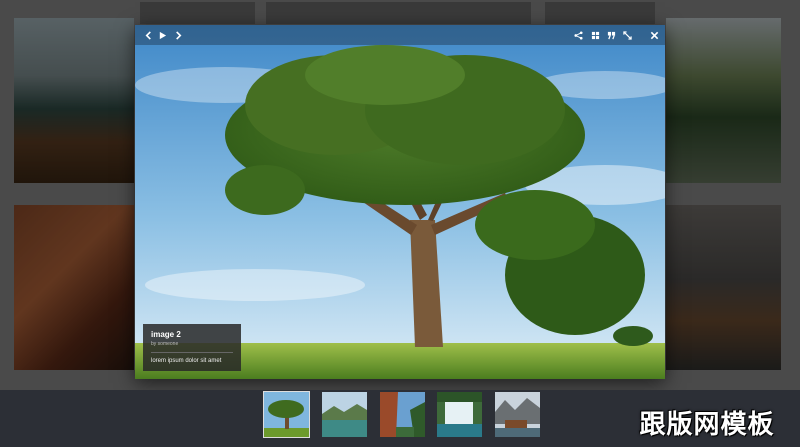  I want to click on gallery-tile-top-left, so click(197, 13).